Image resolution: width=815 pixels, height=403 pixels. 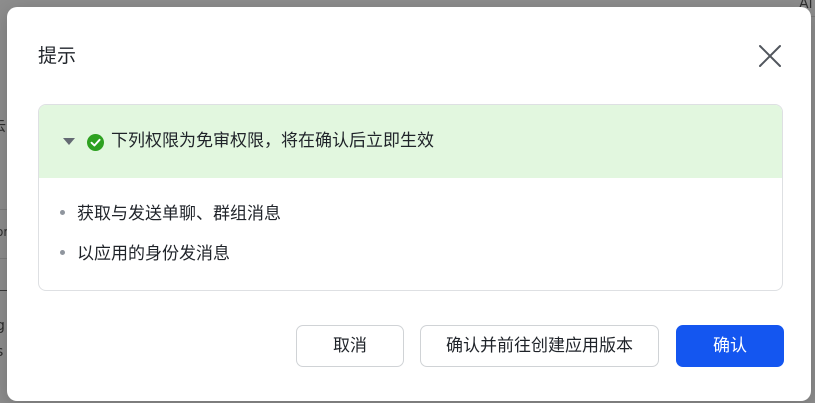 What do you see at coordinates (69, 142) in the screenshot?
I see `caret-down-icon` at bounding box center [69, 142].